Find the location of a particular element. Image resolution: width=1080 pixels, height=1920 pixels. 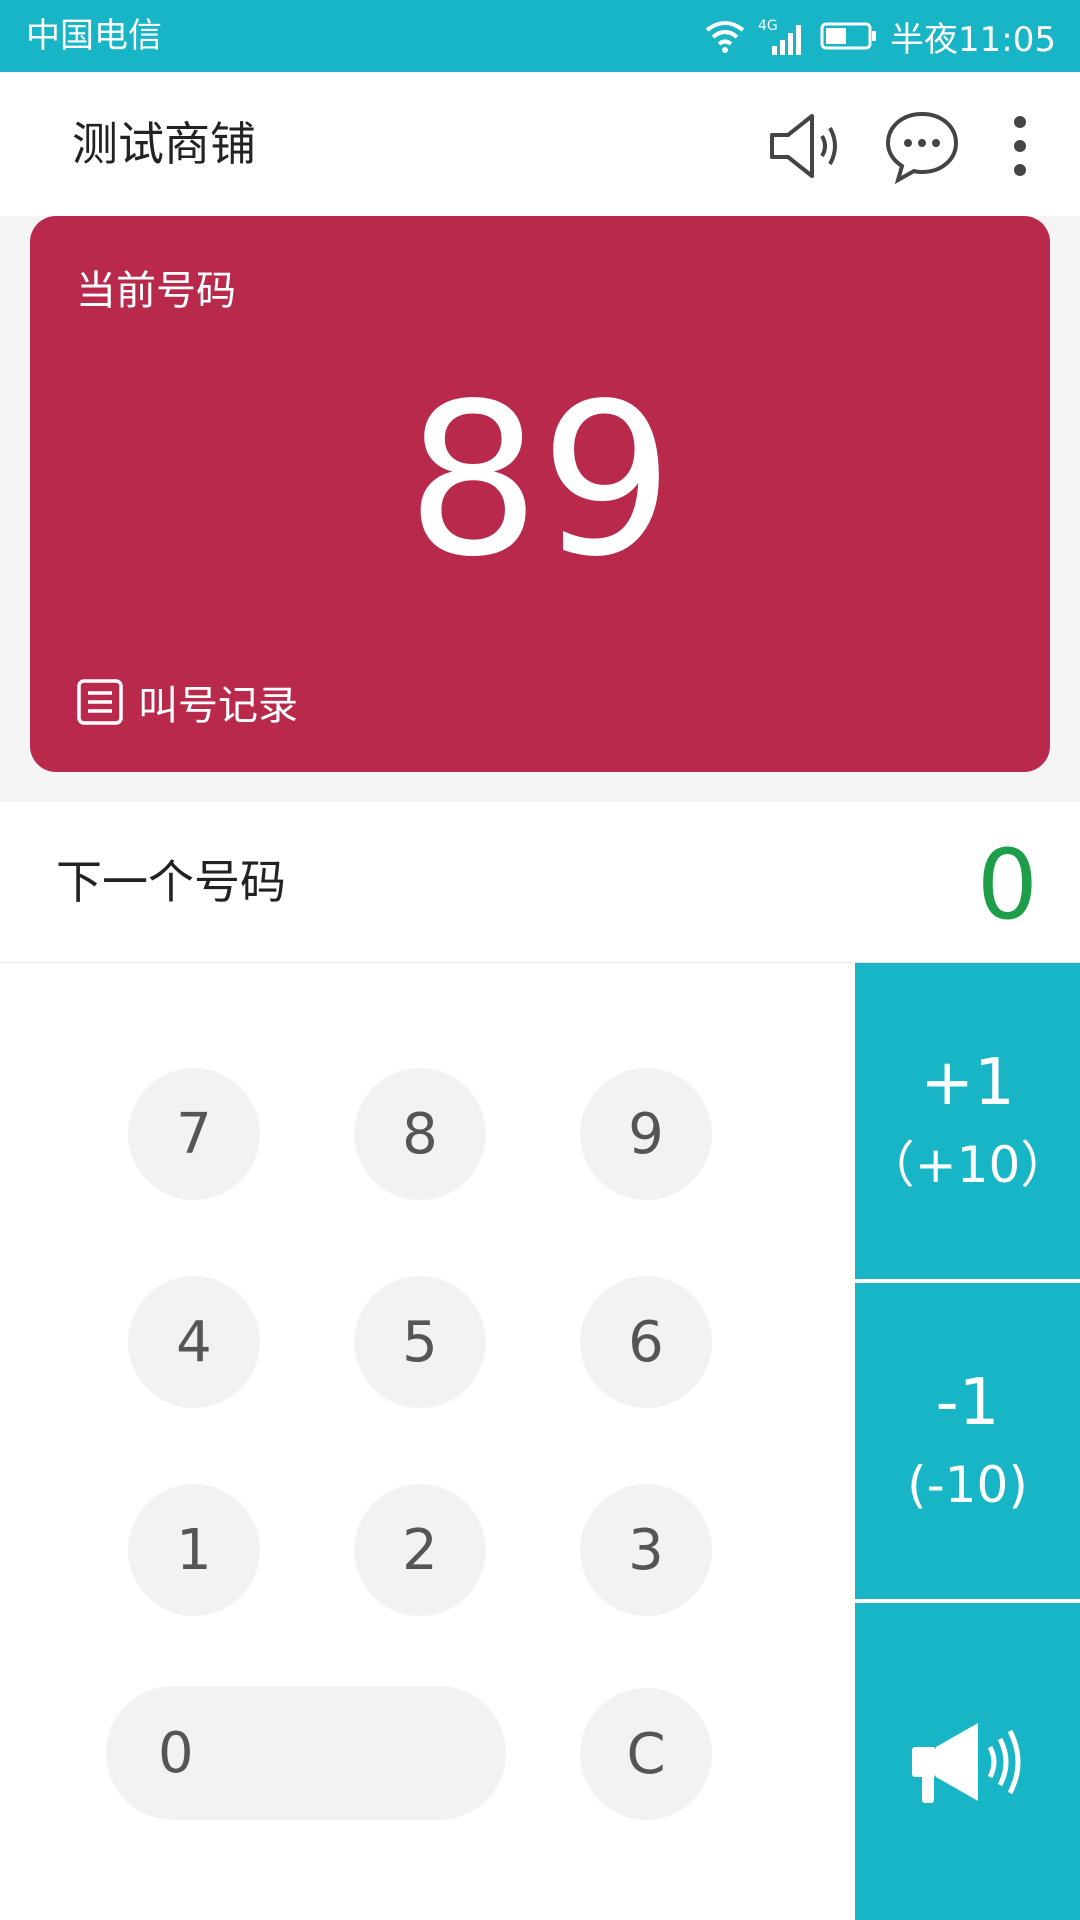

increment-button: +1 （+10） is located at coordinates (967, 1121).